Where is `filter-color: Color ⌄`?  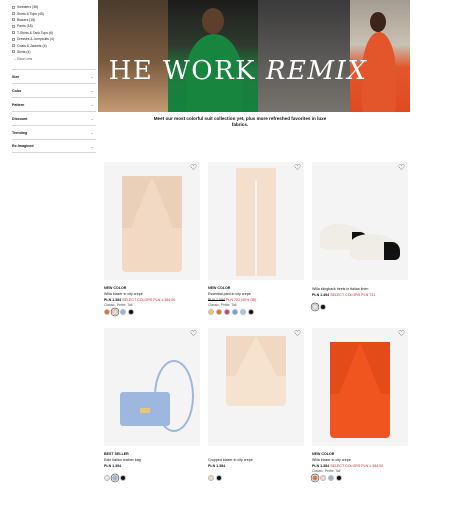
filter-color: Color ⌄ is located at coordinates (54, 90).